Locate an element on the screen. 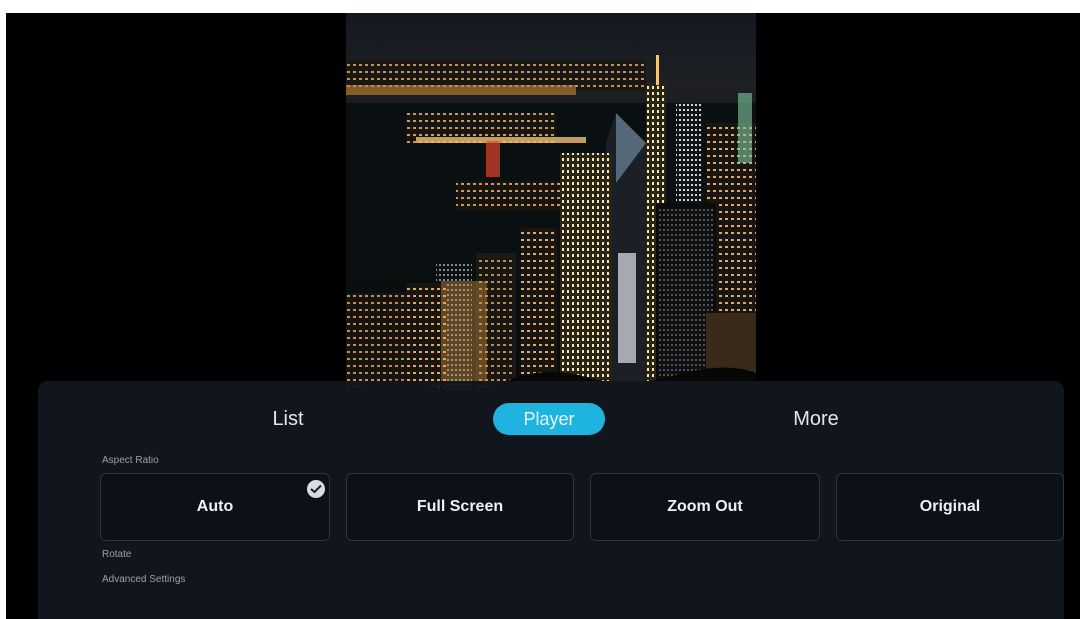 This screenshot has height=619, width=1086. aspect-option-label: Auto is located at coordinates (215, 506).